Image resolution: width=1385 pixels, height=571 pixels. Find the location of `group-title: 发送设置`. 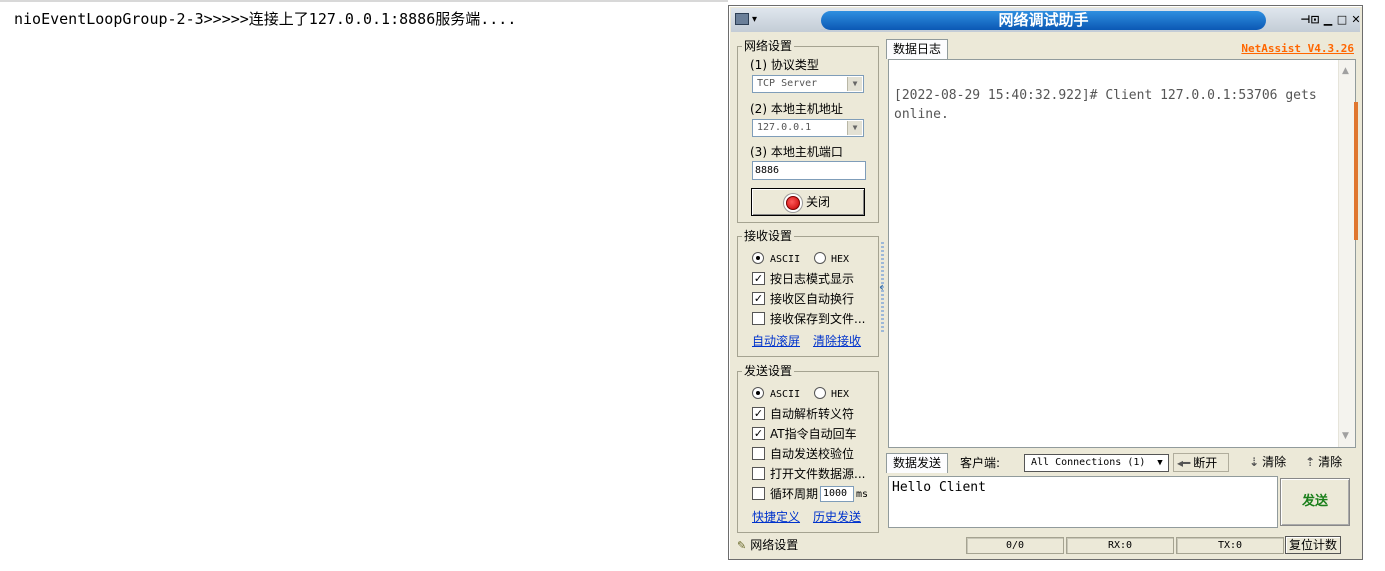

group-title: 发送设置 is located at coordinates (768, 371).